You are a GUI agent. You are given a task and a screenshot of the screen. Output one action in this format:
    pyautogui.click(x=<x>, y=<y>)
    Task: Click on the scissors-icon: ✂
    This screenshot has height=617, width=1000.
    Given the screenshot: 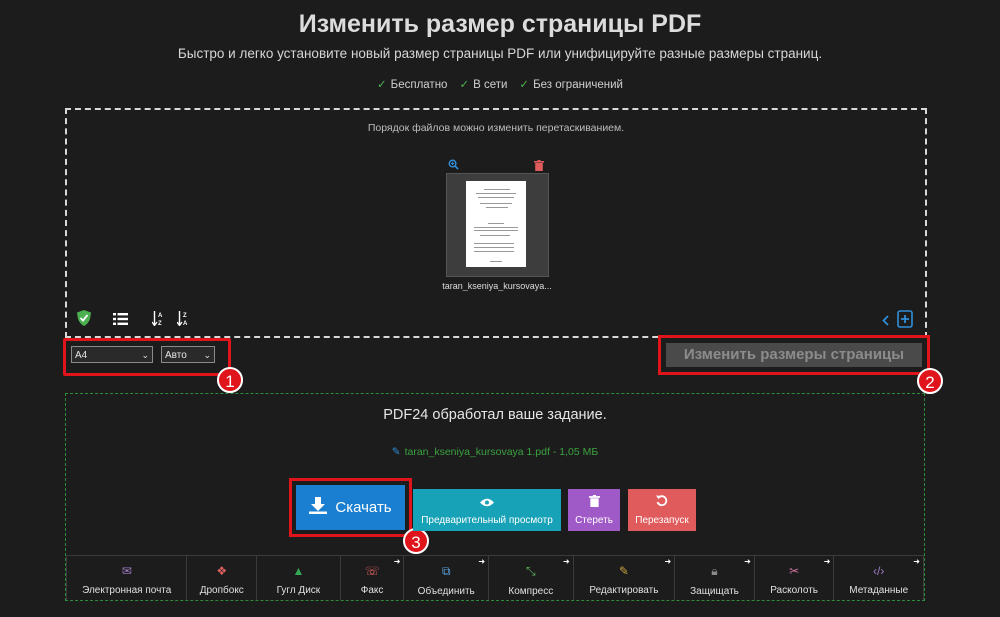 What is the action you would take?
    pyautogui.click(x=794, y=571)
    